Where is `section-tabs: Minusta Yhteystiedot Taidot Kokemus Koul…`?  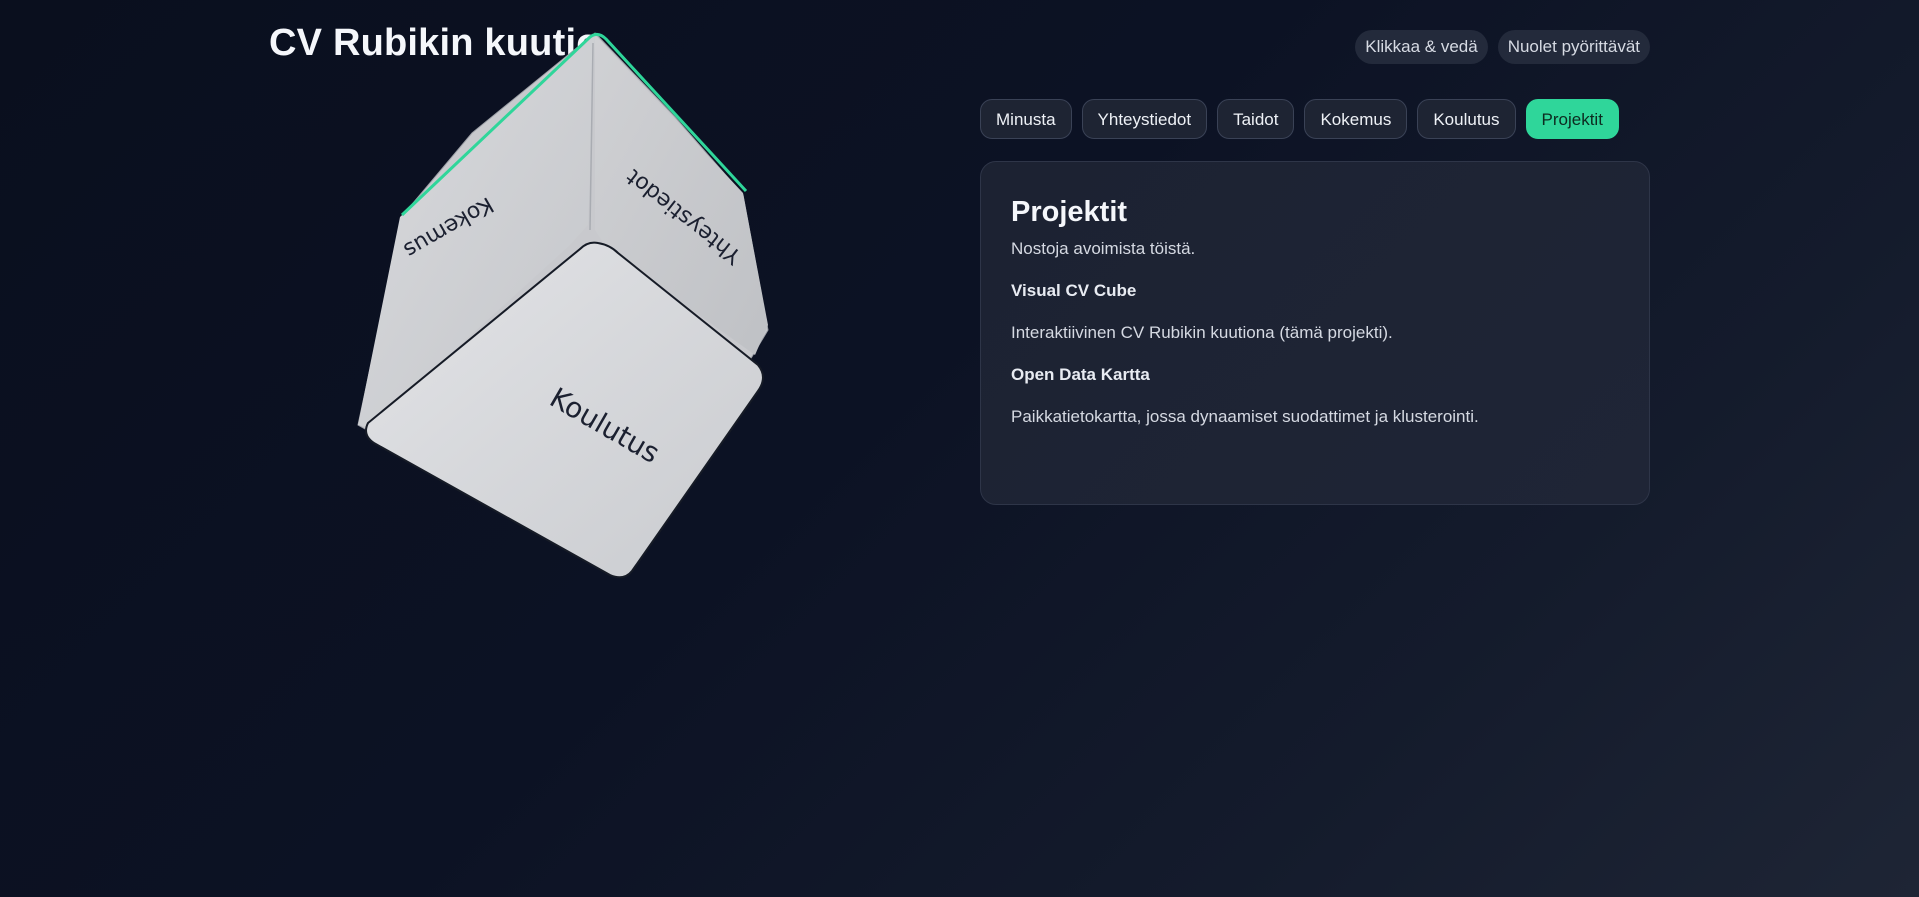
section-tabs: Minusta Yhteystiedot Taidot Kokemus Koul… is located at coordinates (1299, 119).